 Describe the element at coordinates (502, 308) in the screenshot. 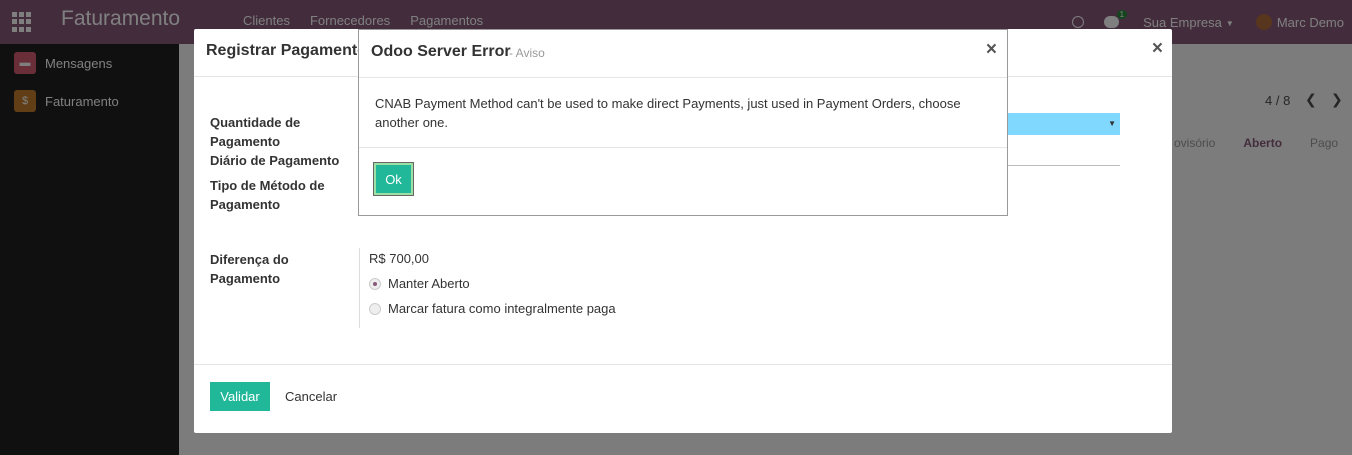

I see `radio-label: Marcar fatura como integralmente paga` at that location.